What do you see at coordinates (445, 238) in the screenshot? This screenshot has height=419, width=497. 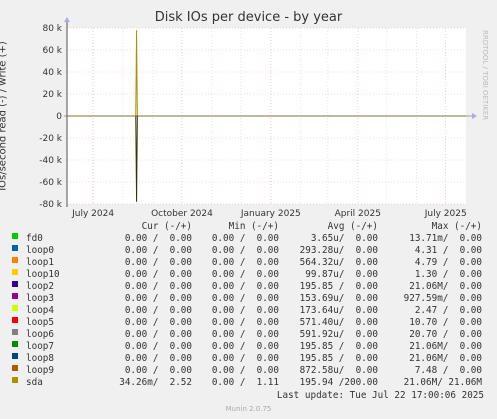 I see `legend-max: 13.71m/ 0.00` at bounding box center [445, 238].